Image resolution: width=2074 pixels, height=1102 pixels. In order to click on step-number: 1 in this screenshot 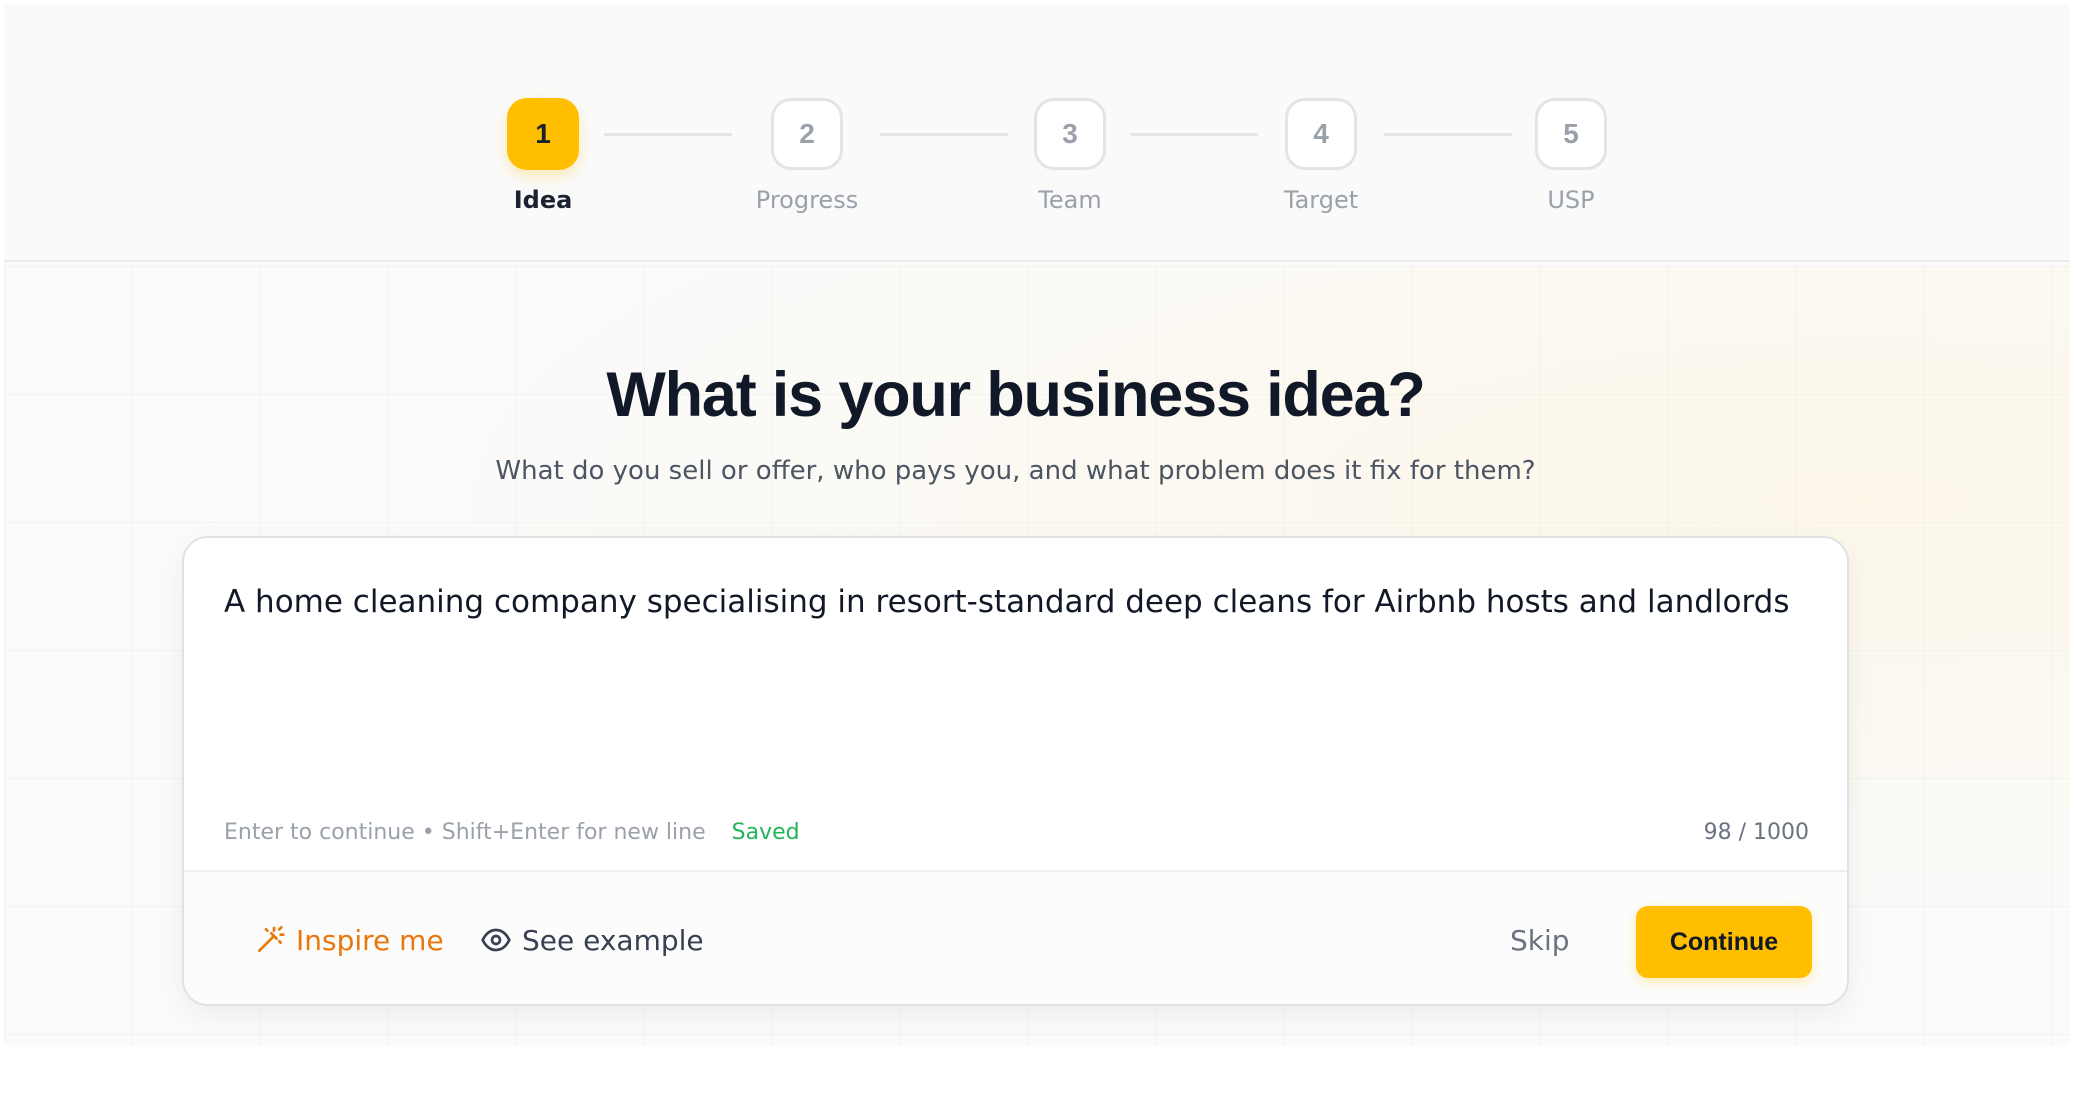, I will do `click(543, 134)`.